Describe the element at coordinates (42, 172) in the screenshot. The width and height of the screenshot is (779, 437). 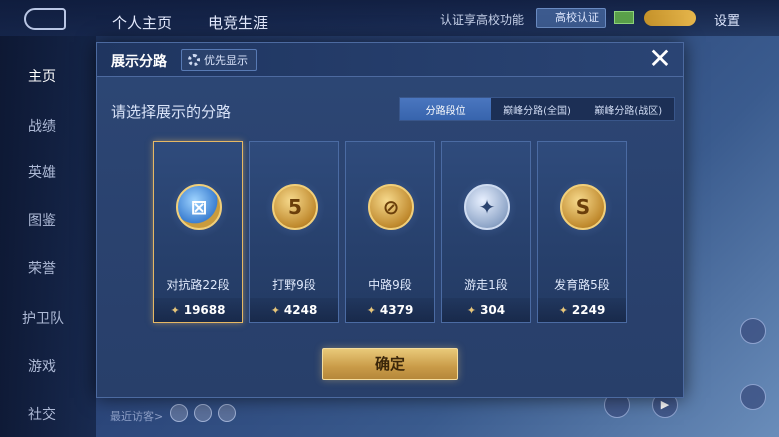
I see `nav-item-heroes: 英雄` at that location.